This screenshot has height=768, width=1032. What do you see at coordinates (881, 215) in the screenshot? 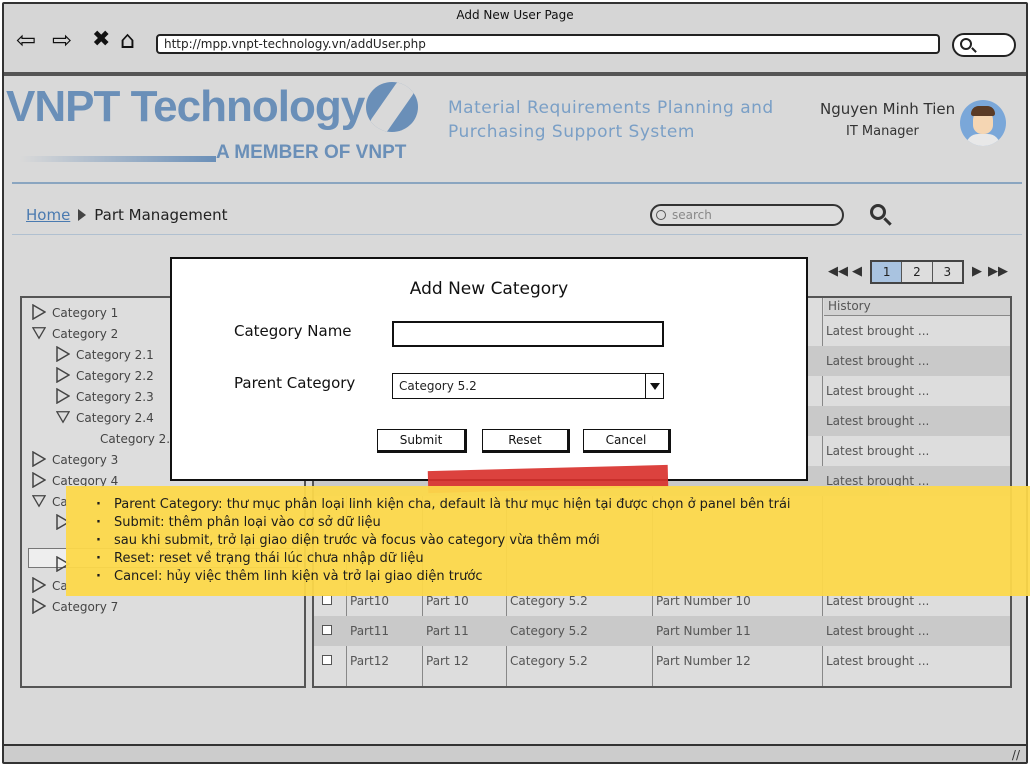
I see `search-button-icon` at bounding box center [881, 215].